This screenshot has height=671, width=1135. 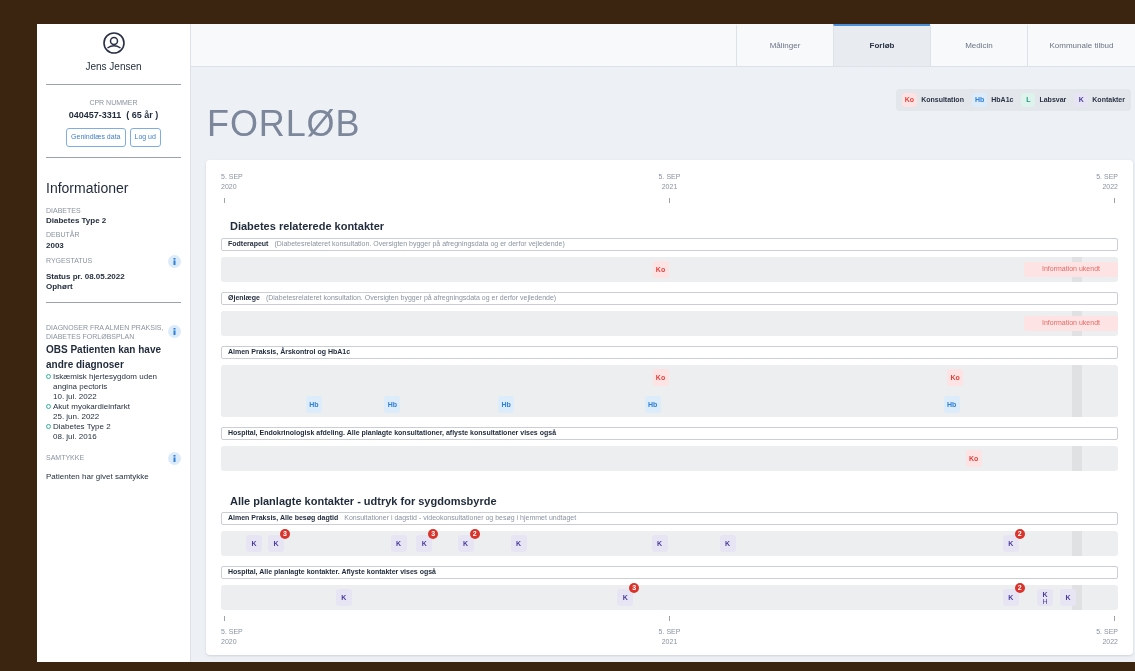 What do you see at coordinates (364, 501) in the screenshot?
I see `section-title: Alle planlagte kontakter - udtryk for sygdomsbyrde` at bounding box center [364, 501].